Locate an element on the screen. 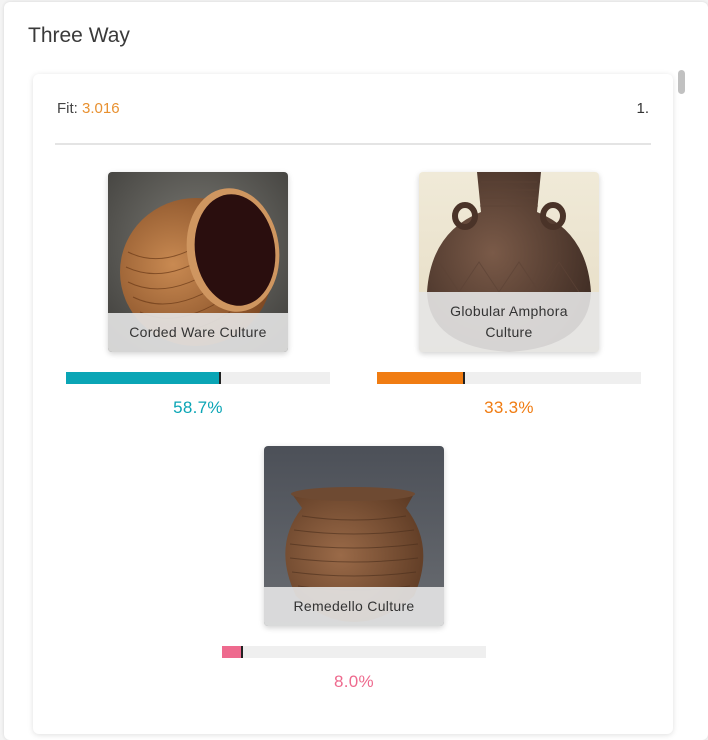 Image resolution: width=708 pixels, height=740 pixels. population-image-tile: Corded Ware Culture is located at coordinates (198, 262).